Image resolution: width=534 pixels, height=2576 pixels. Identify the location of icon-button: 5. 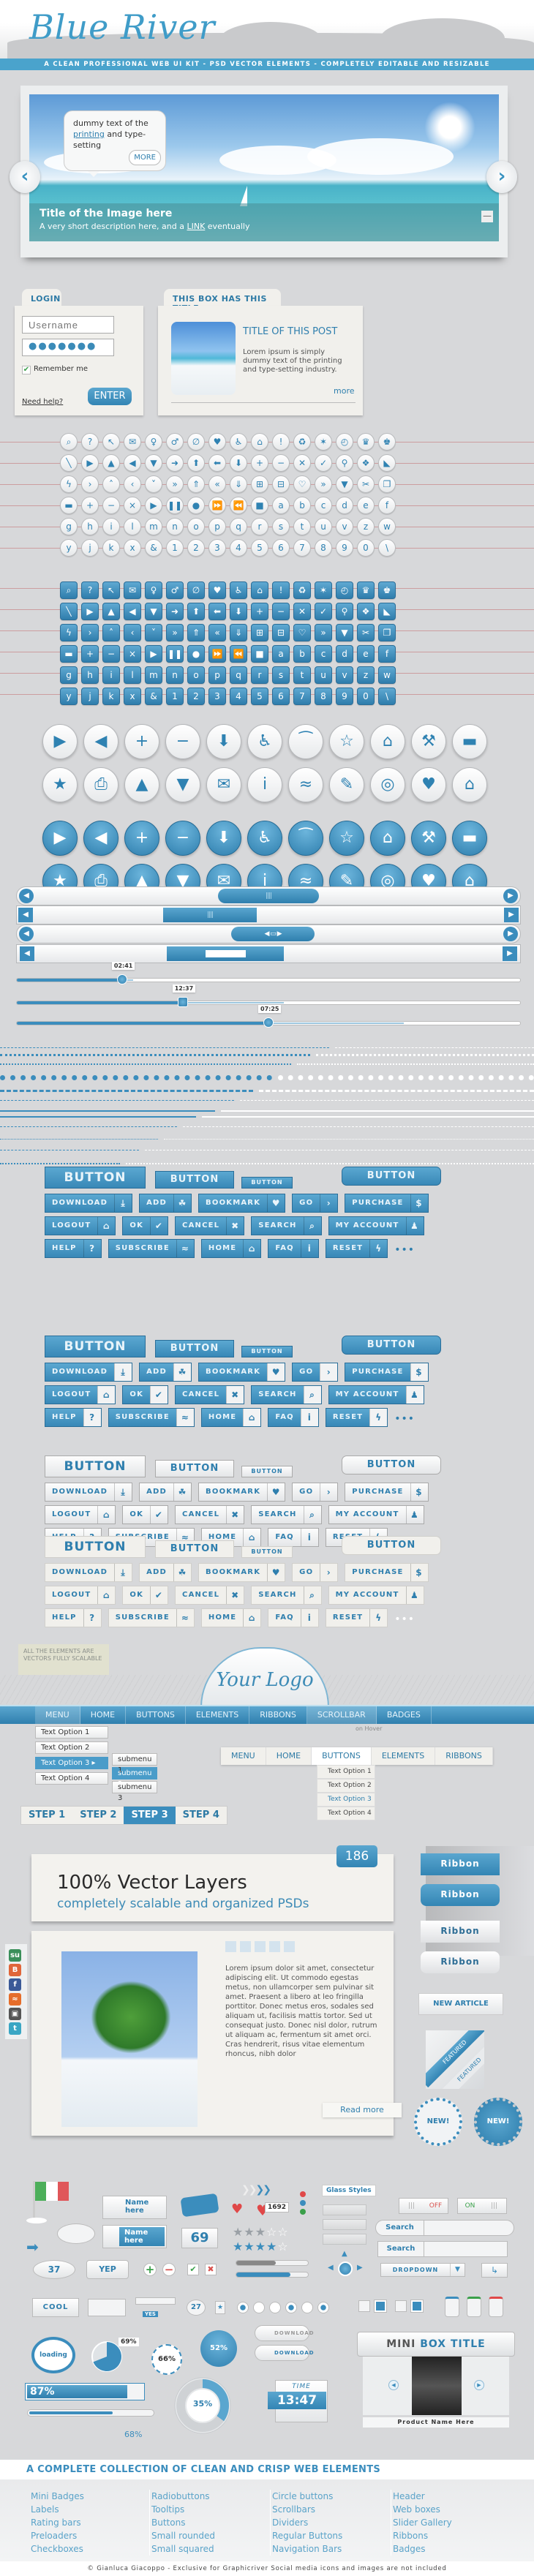
(259, 696).